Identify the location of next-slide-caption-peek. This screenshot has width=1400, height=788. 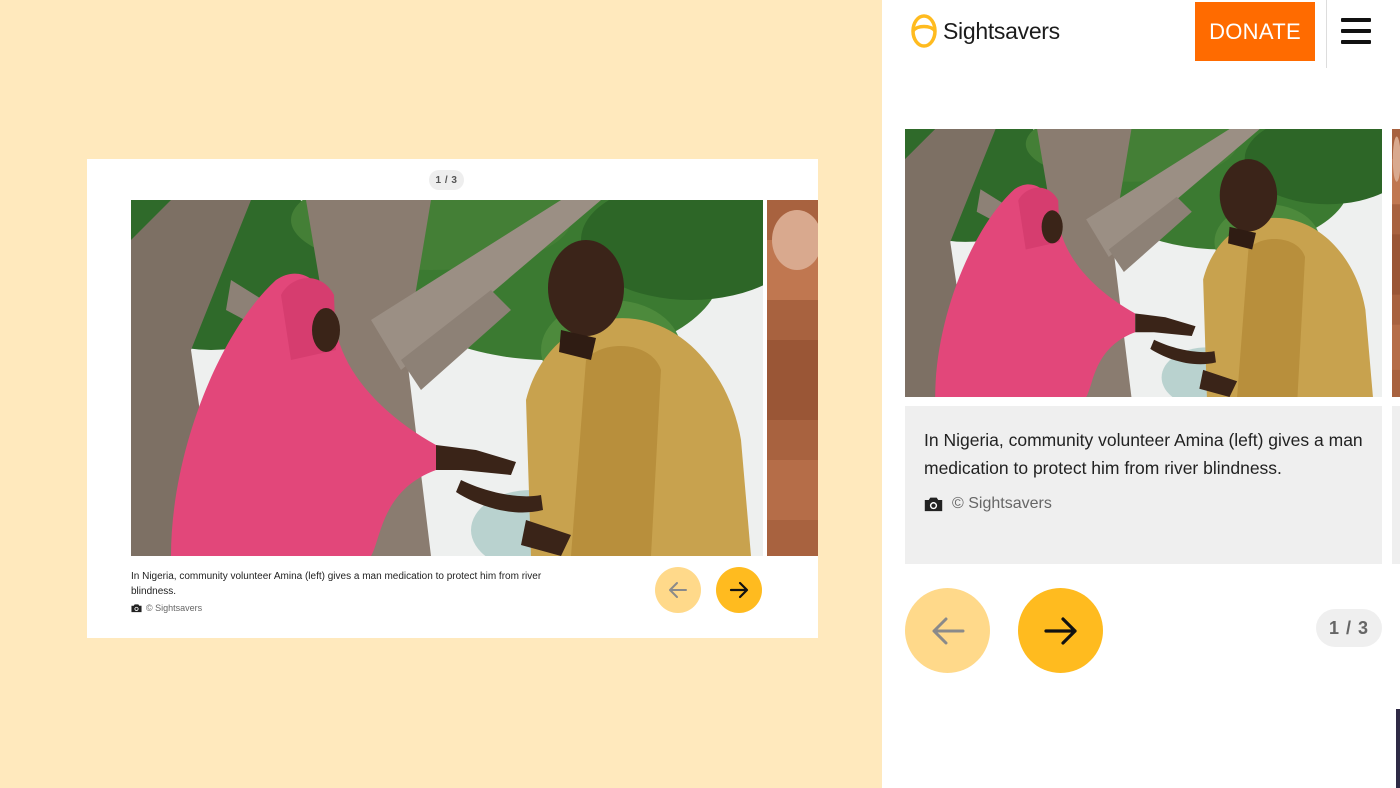
(1396, 485).